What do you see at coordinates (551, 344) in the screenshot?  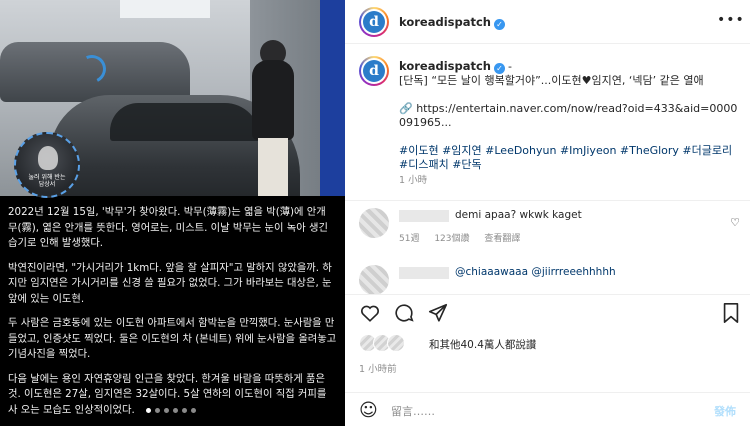 I see `likes-summary: 和其他40.4萬人都說讚` at bounding box center [551, 344].